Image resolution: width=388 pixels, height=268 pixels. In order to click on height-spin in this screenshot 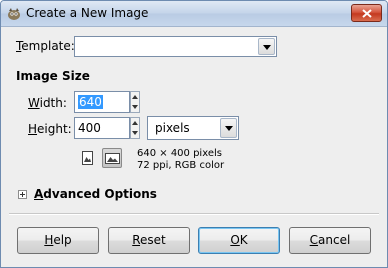, I will do `click(135, 128)`.